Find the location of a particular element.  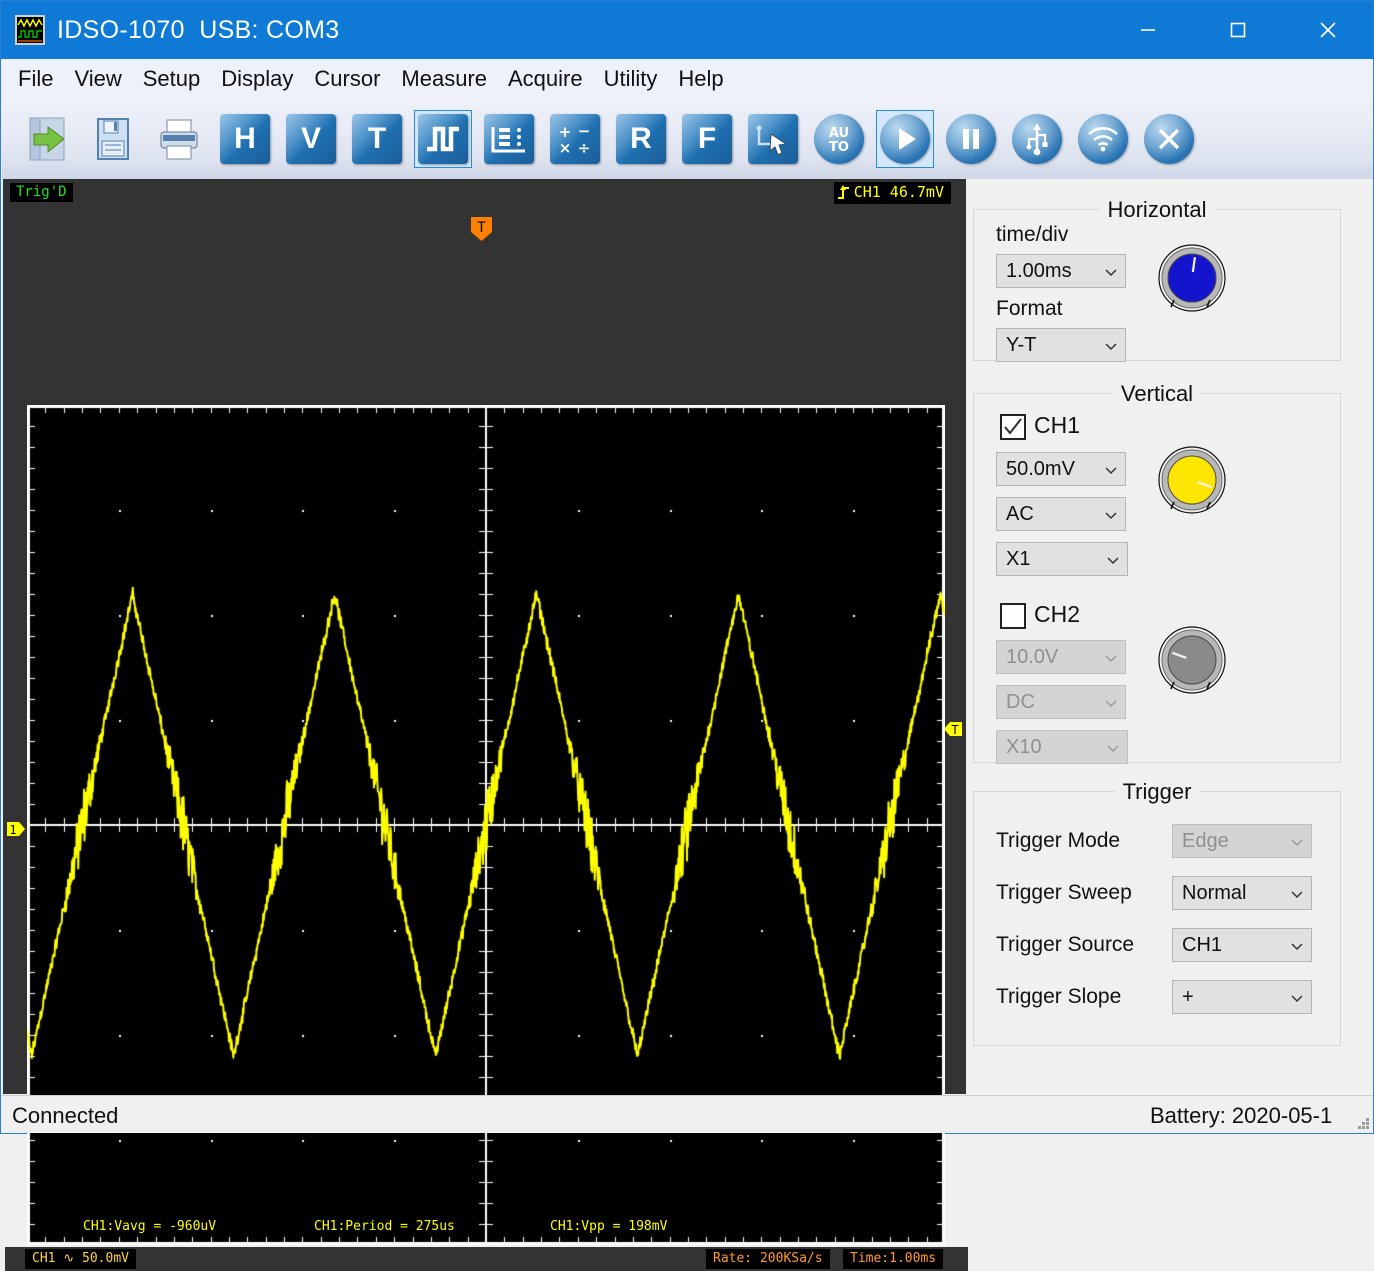

ch1-volts-div-select: 50.0mV is located at coordinates (1061, 469).